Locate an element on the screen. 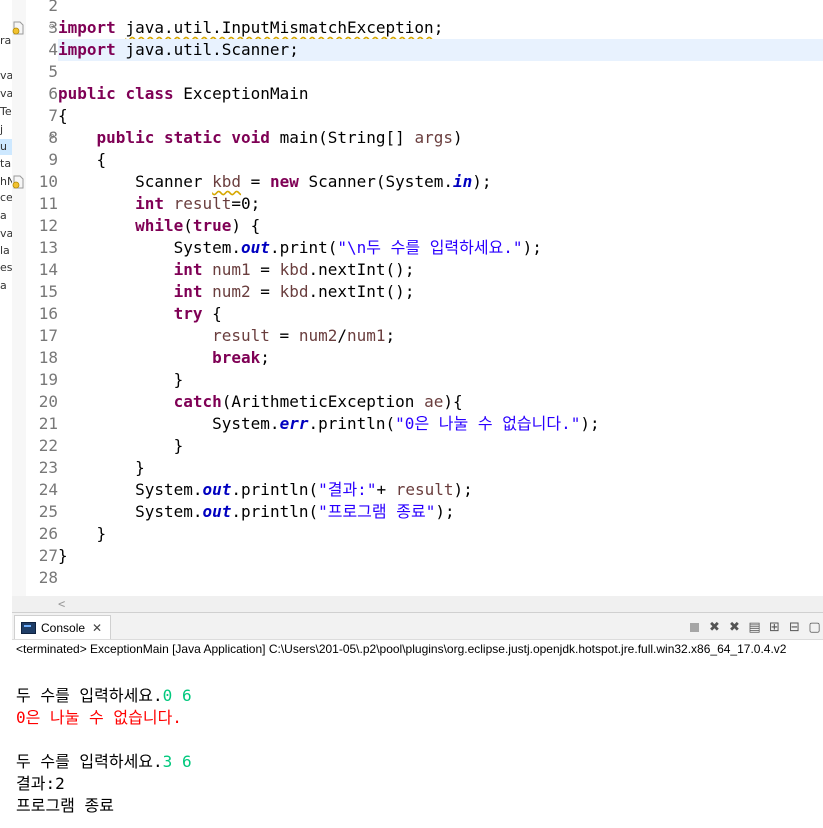 This screenshot has width=823, height=828. code-line: 19 } is located at coordinates (431, 380).